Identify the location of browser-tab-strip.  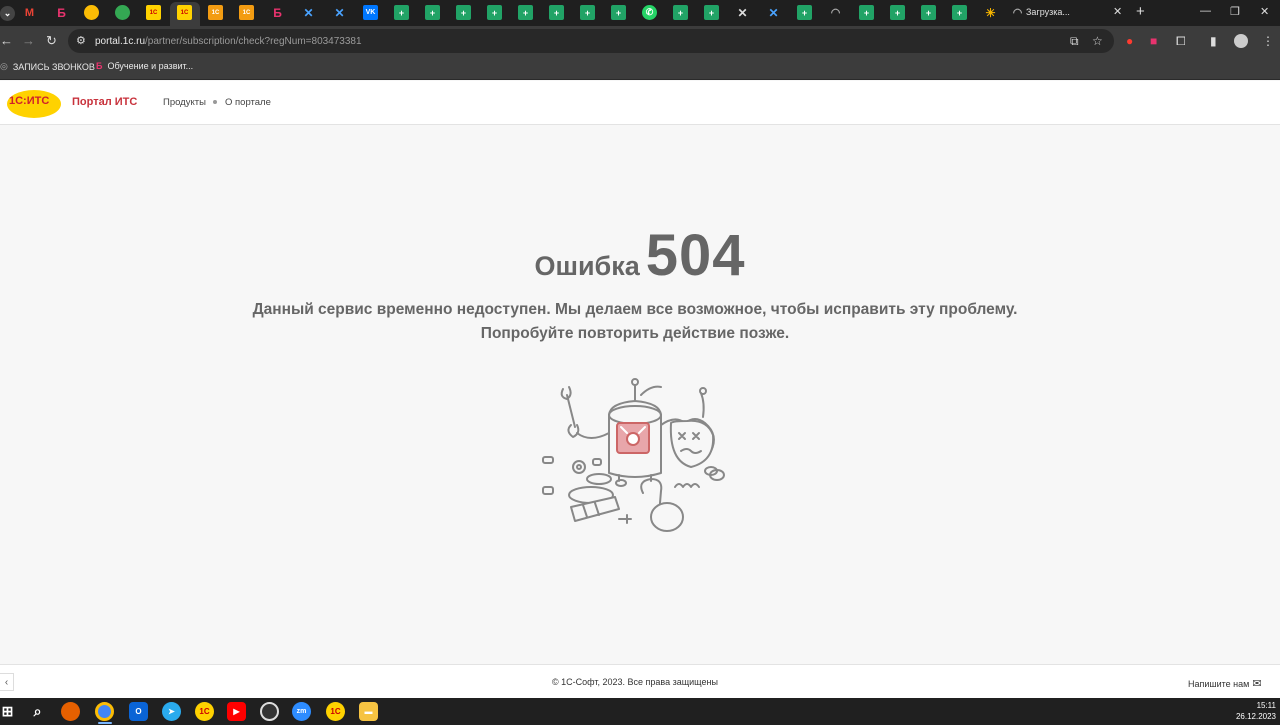
(640, 13).